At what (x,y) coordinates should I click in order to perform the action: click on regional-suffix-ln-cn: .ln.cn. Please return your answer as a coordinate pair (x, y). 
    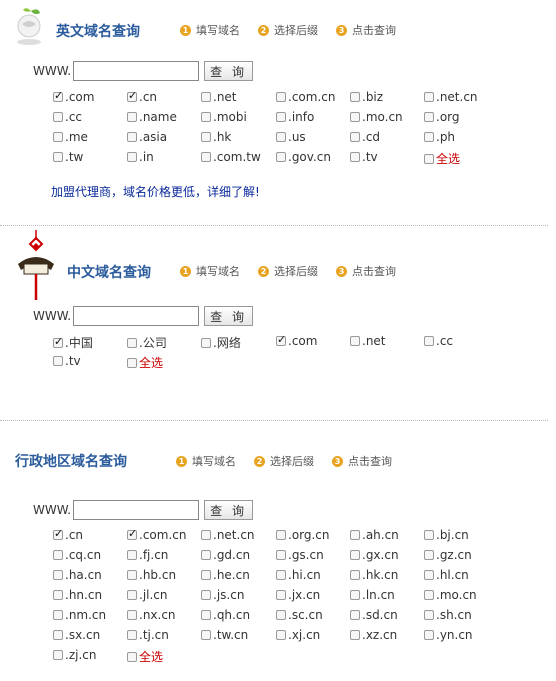
    Looking at the image, I should click on (372, 595).